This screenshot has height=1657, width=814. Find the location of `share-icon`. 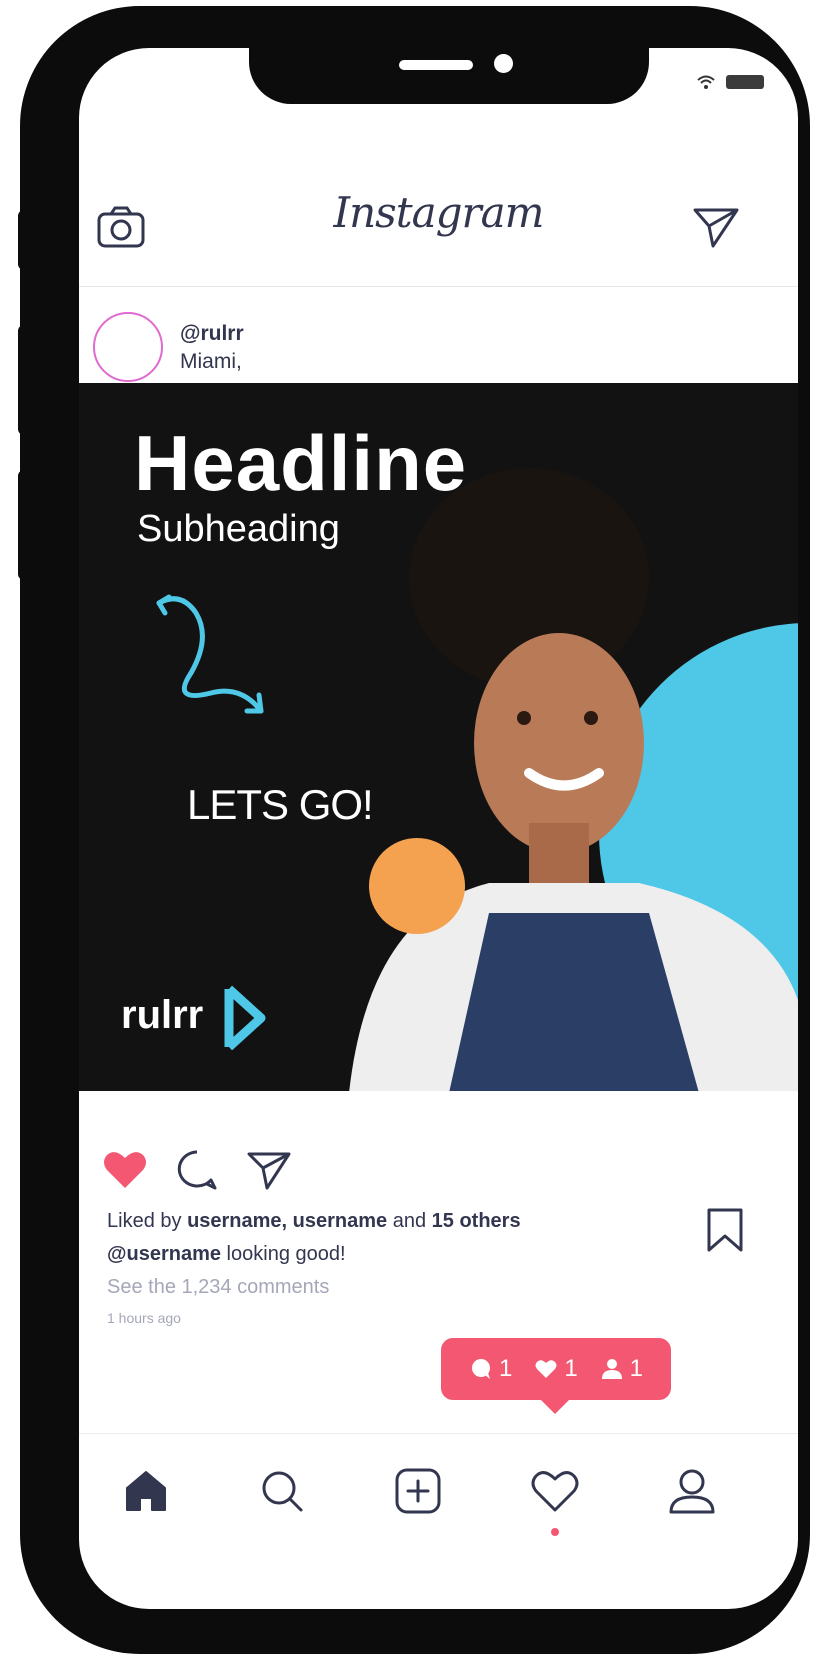

share-icon is located at coordinates (269, 1170).